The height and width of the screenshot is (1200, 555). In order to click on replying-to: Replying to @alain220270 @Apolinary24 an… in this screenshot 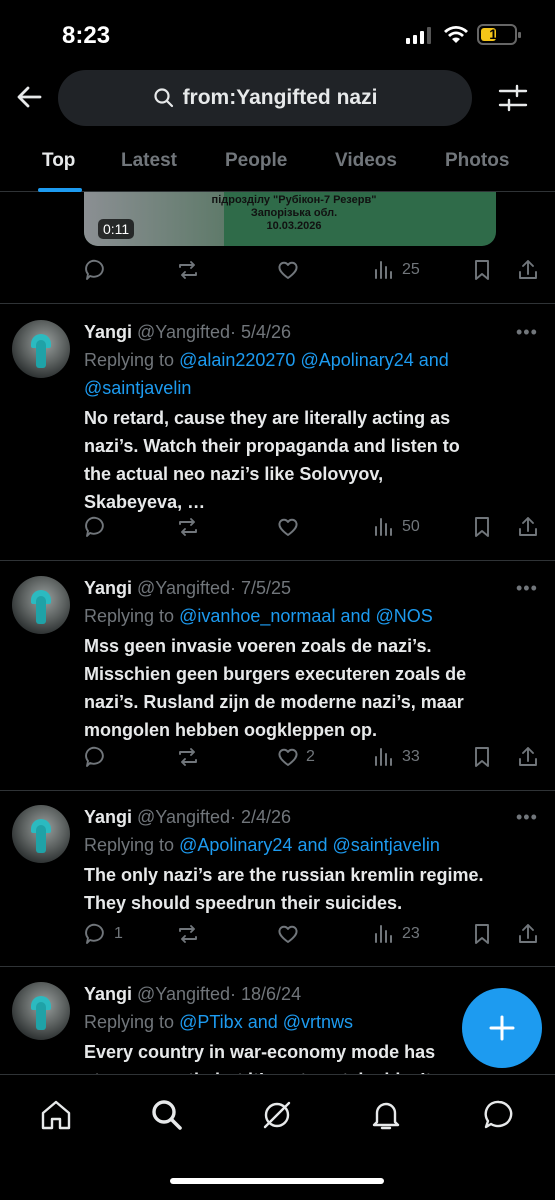, I will do `click(266, 374)`.